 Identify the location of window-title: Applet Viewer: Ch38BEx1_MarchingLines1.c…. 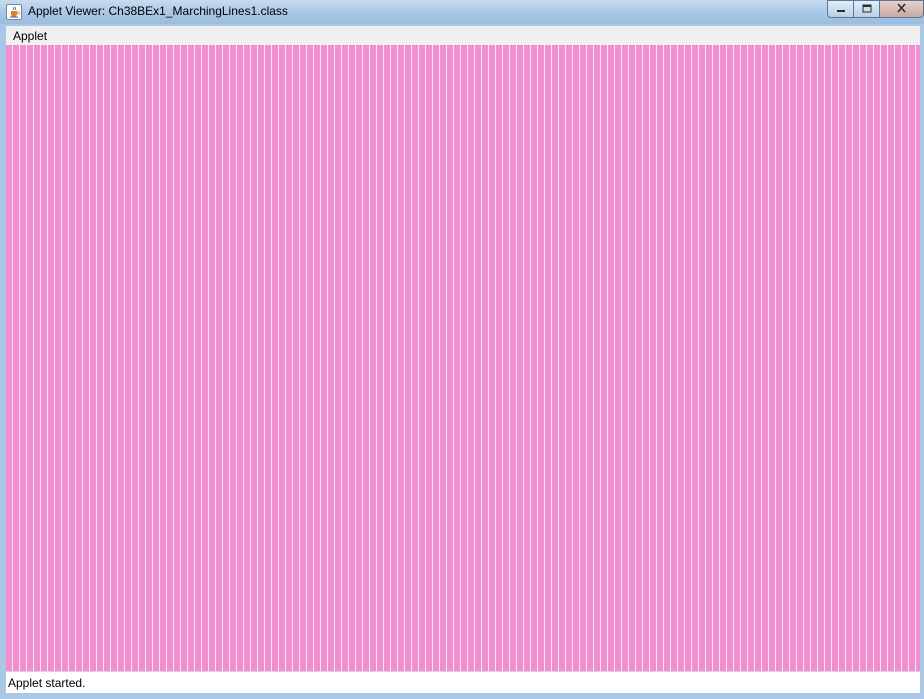
(158, 11).